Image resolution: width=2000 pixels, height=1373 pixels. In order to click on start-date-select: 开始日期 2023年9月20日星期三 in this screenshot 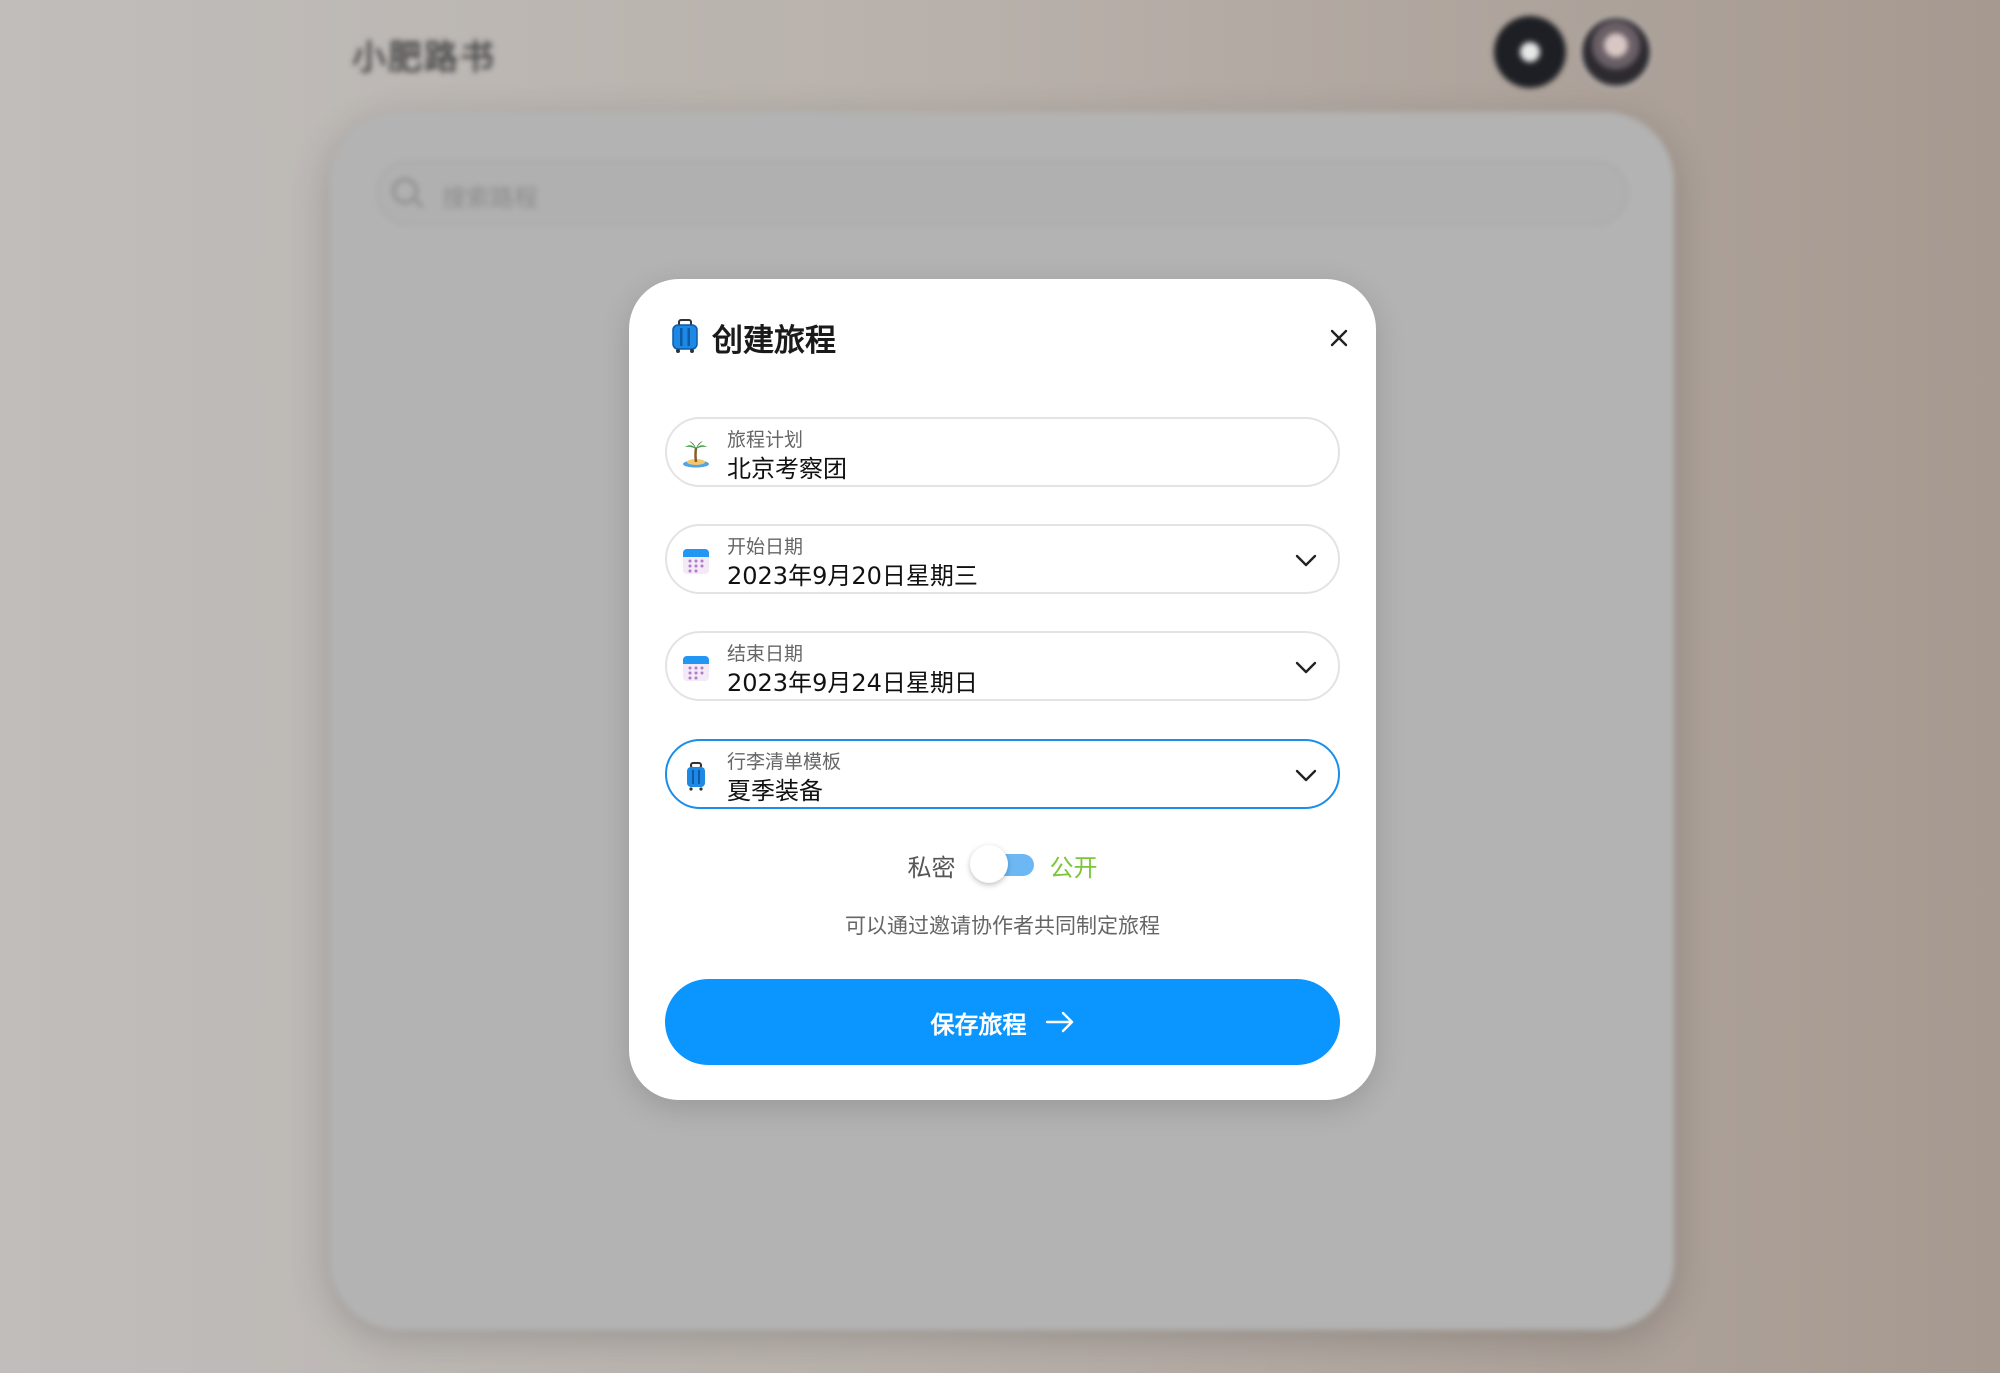, I will do `click(1002, 559)`.